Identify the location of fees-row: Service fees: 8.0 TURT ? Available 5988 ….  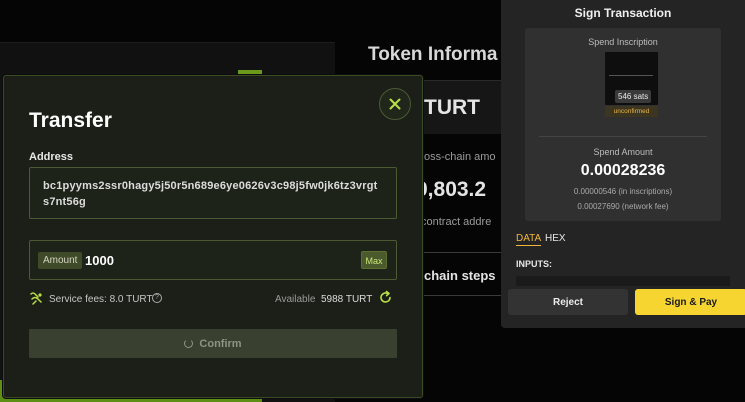
(213, 299).